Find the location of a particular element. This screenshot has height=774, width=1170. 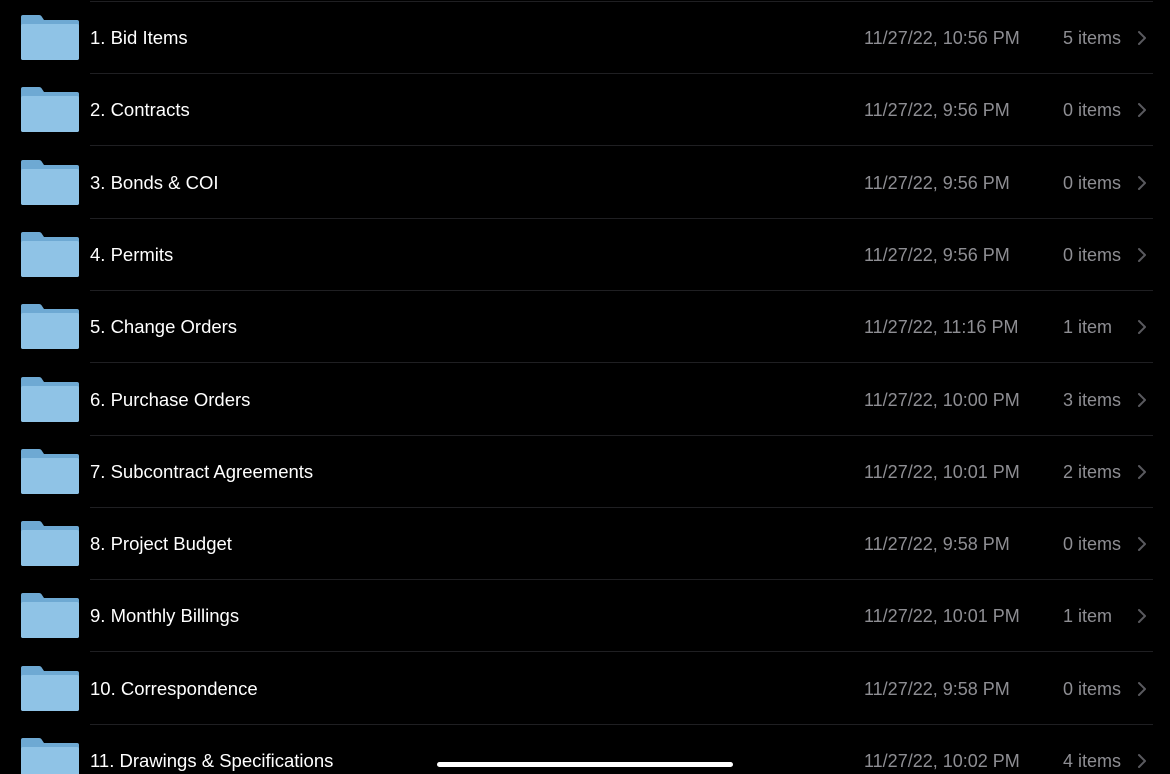

folder-row: 3. Bonds & COI 11/27/22, 9:56 PM 0 items is located at coordinates (585, 183).